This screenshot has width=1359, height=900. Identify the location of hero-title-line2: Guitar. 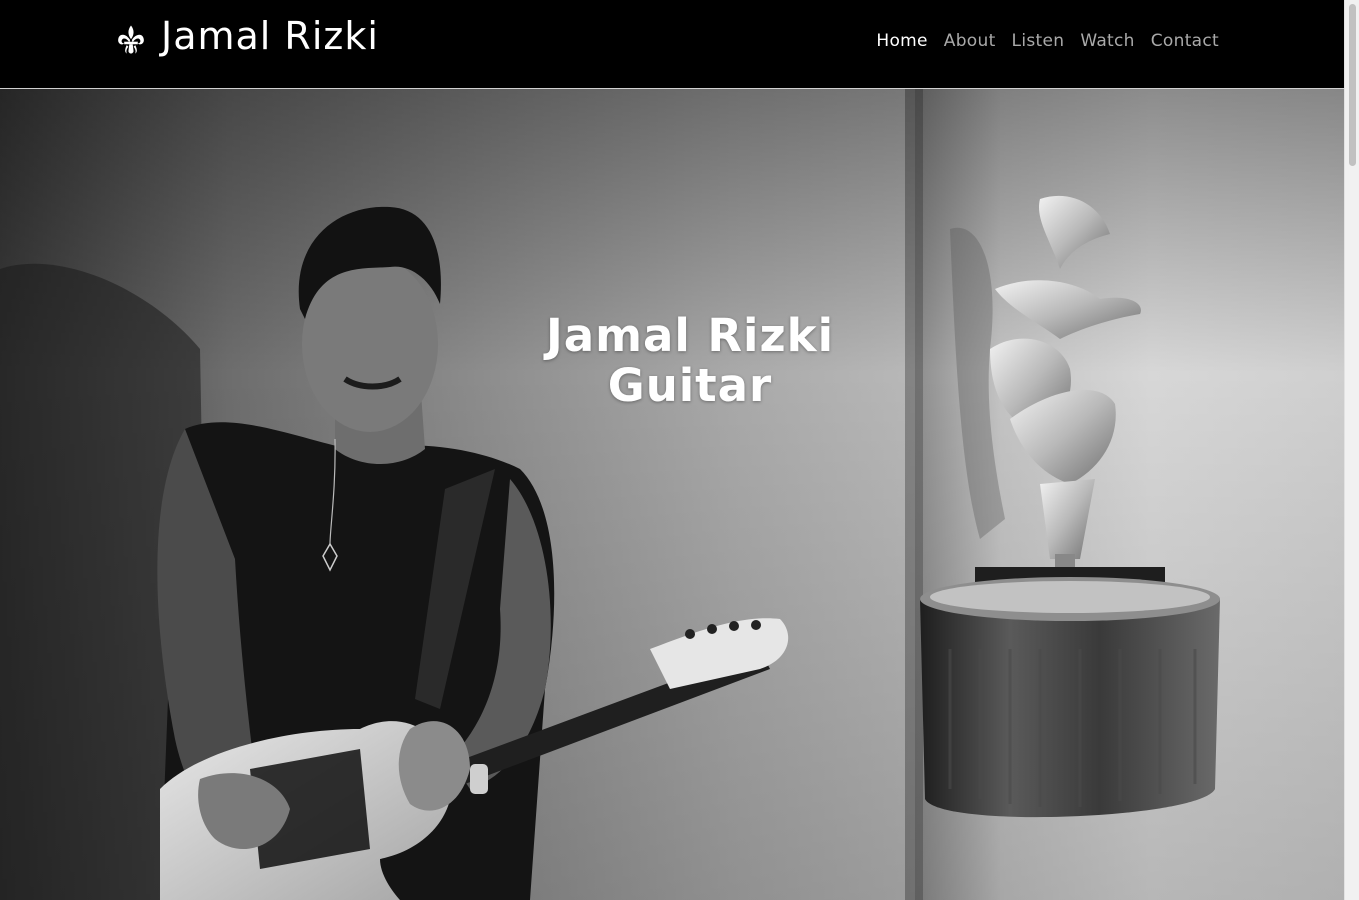
(690, 386).